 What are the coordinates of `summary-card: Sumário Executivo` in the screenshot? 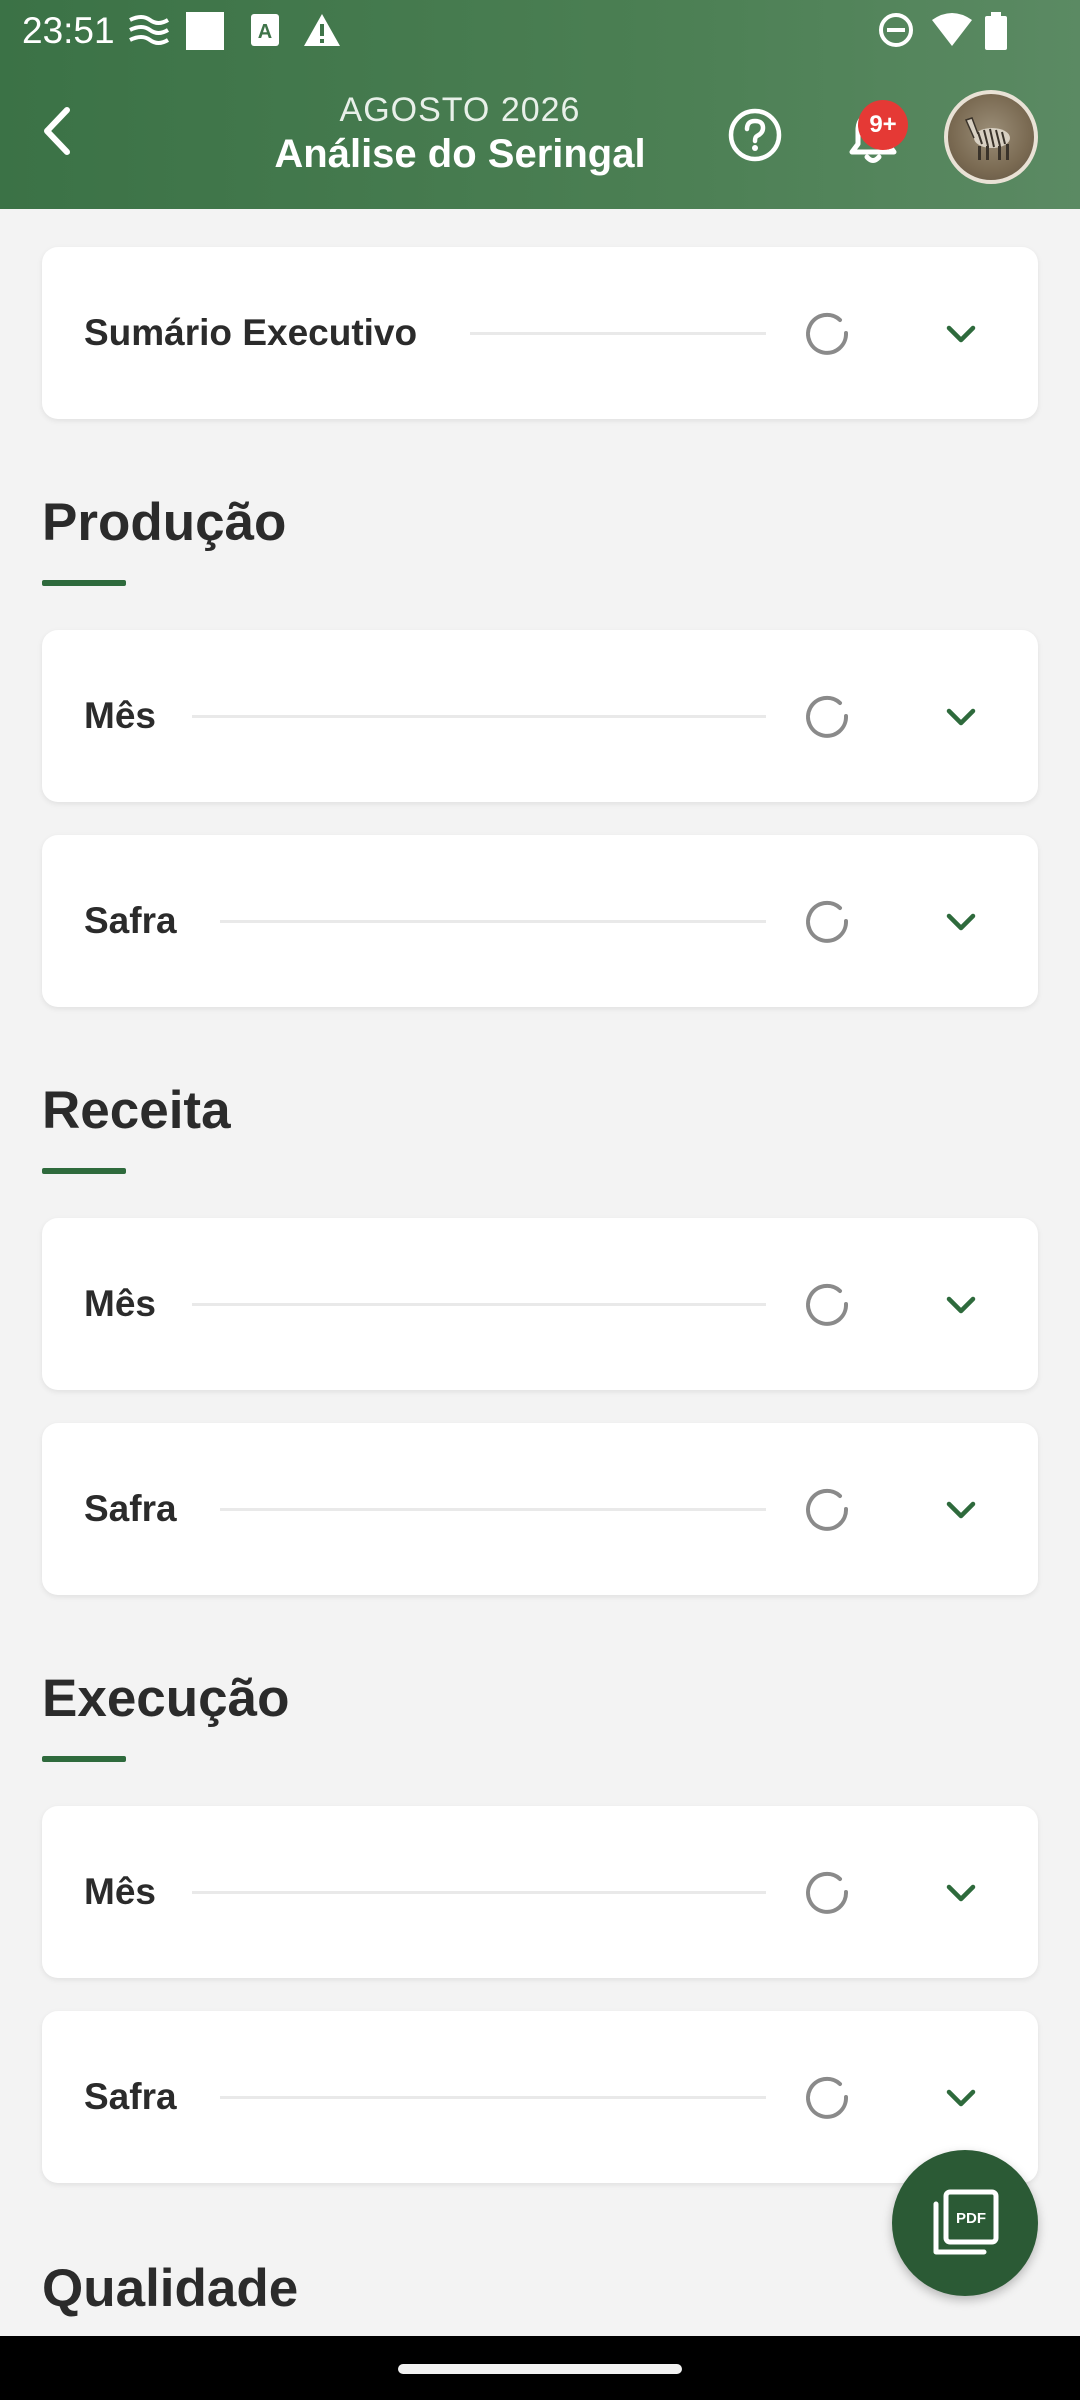 It's located at (540, 333).